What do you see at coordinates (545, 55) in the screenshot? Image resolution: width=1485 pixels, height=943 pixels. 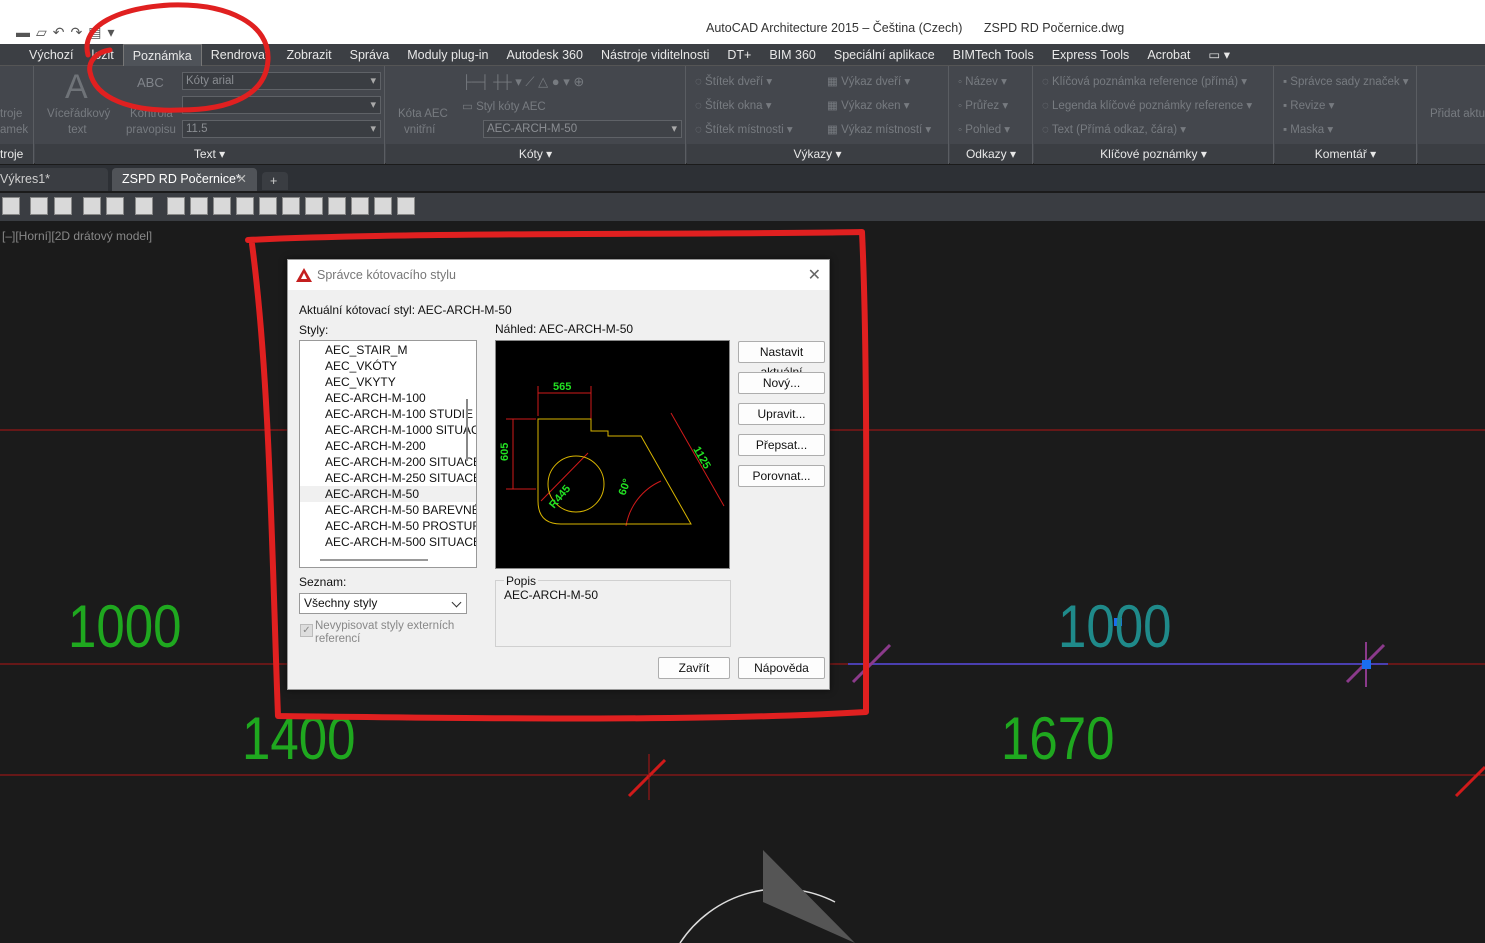 I see `ribbon-tab: Autodesk 360` at bounding box center [545, 55].